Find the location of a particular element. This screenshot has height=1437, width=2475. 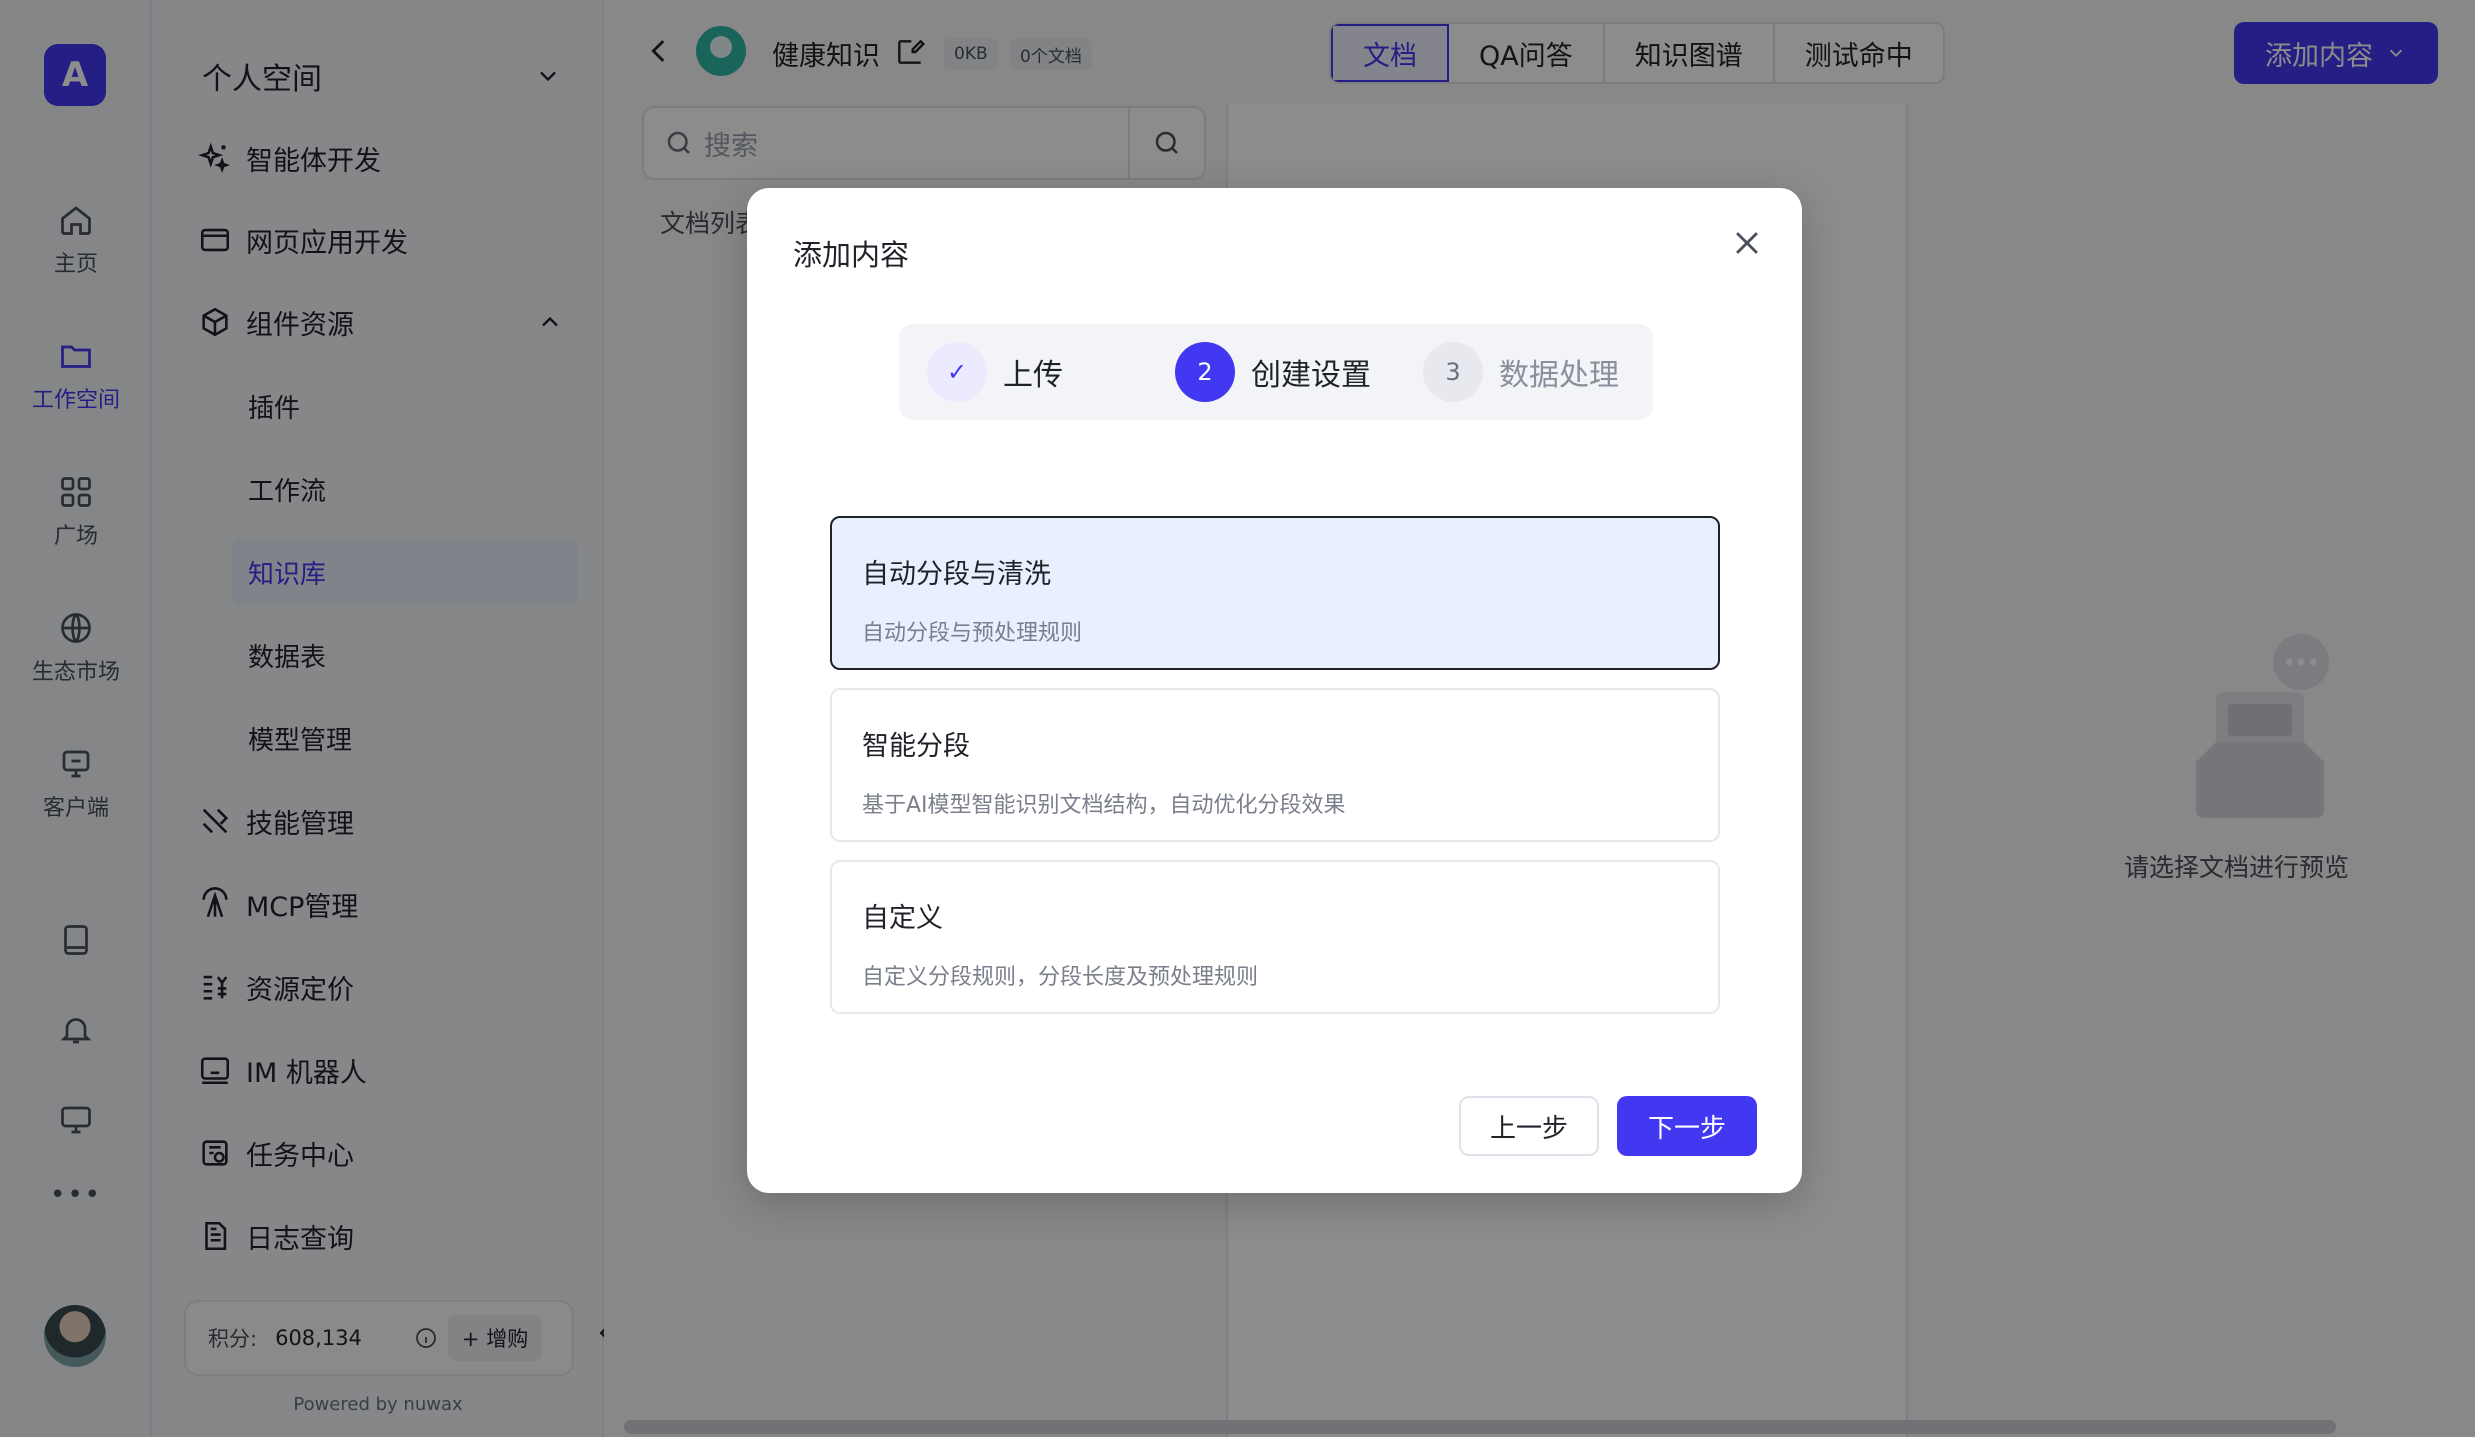

step-create-settings: 2 创建设置 is located at coordinates (1273, 372).